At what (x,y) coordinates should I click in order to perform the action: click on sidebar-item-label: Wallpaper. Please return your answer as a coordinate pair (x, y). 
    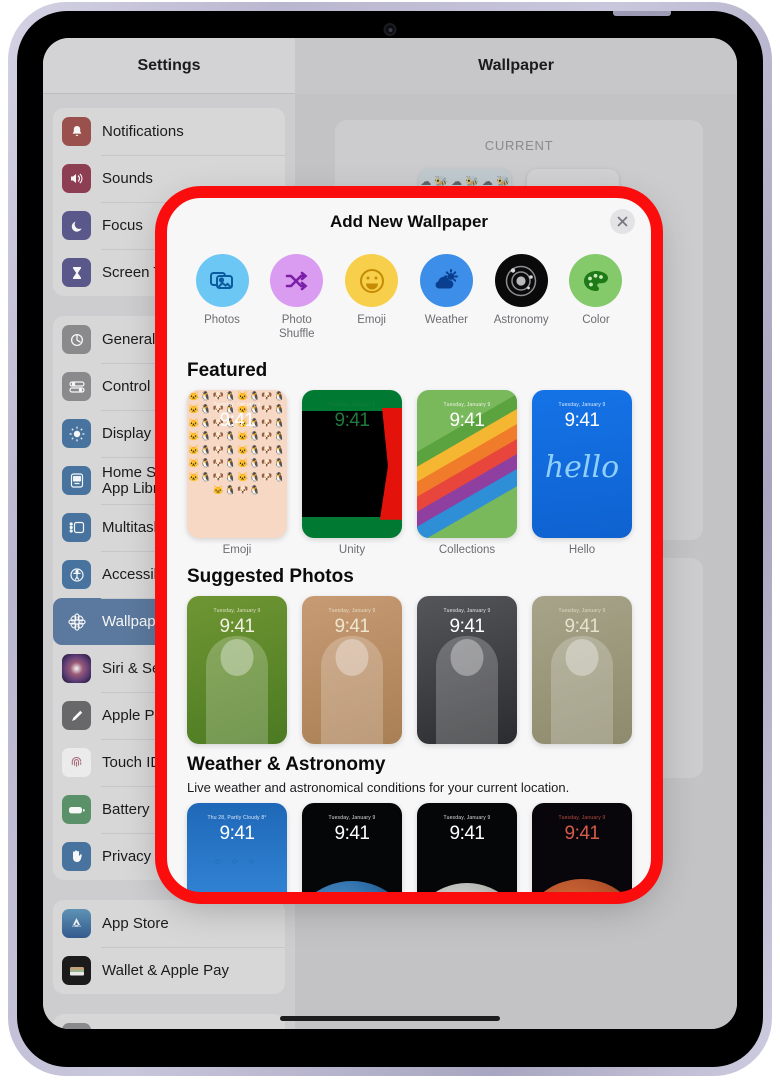
    Looking at the image, I should click on (135, 621).